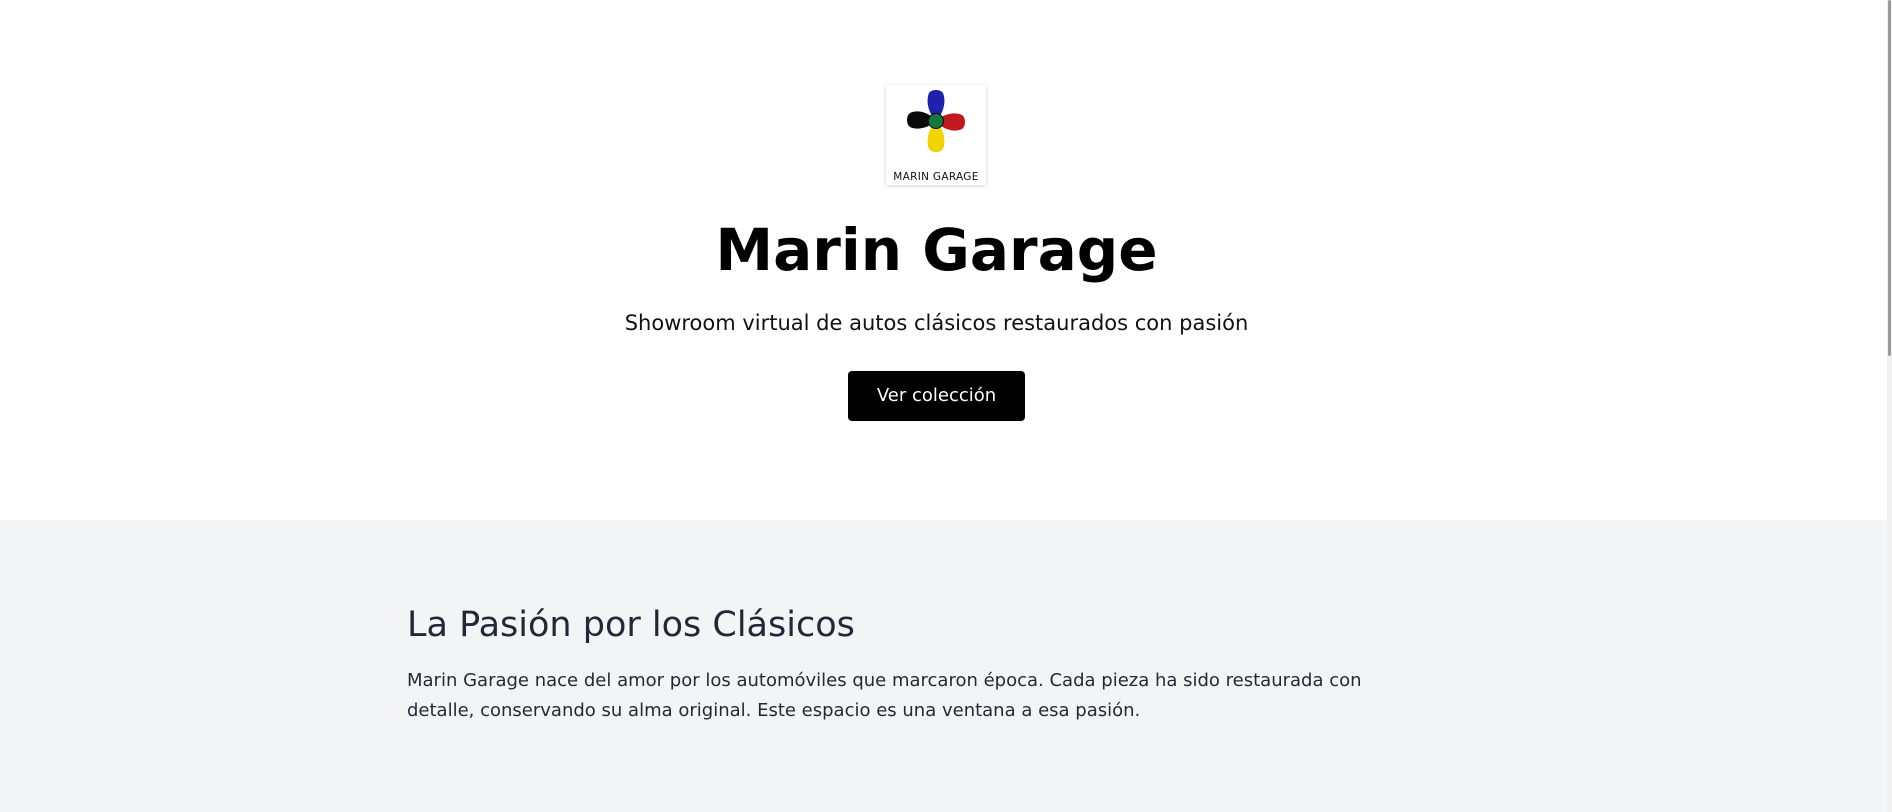  Describe the element at coordinates (1889, 178) in the screenshot. I see `scrollbar-thumb` at that location.